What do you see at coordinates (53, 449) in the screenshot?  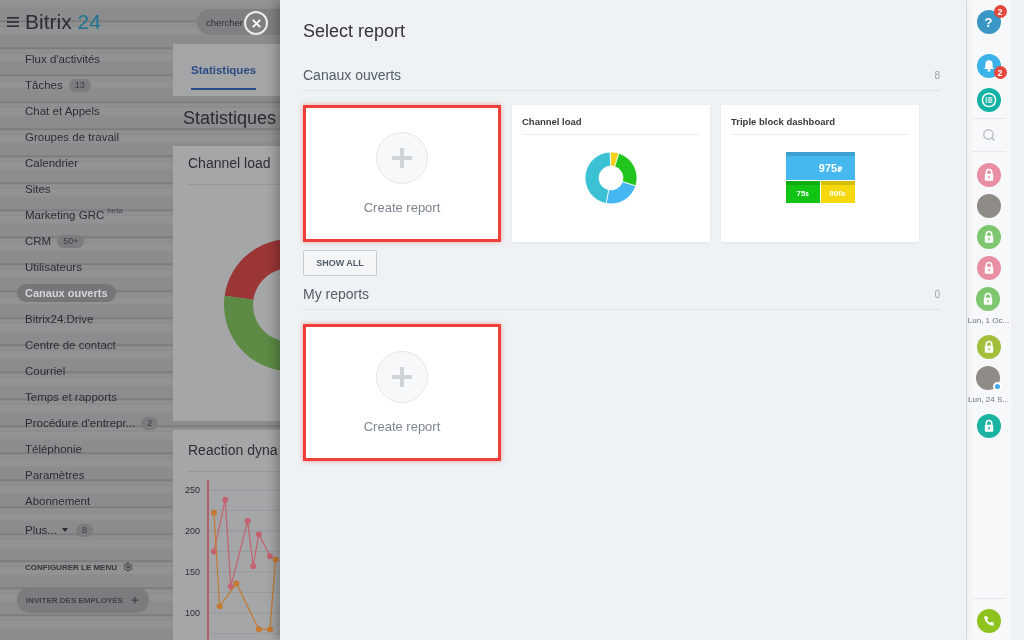 I see `menu-item: Téléphonie` at bounding box center [53, 449].